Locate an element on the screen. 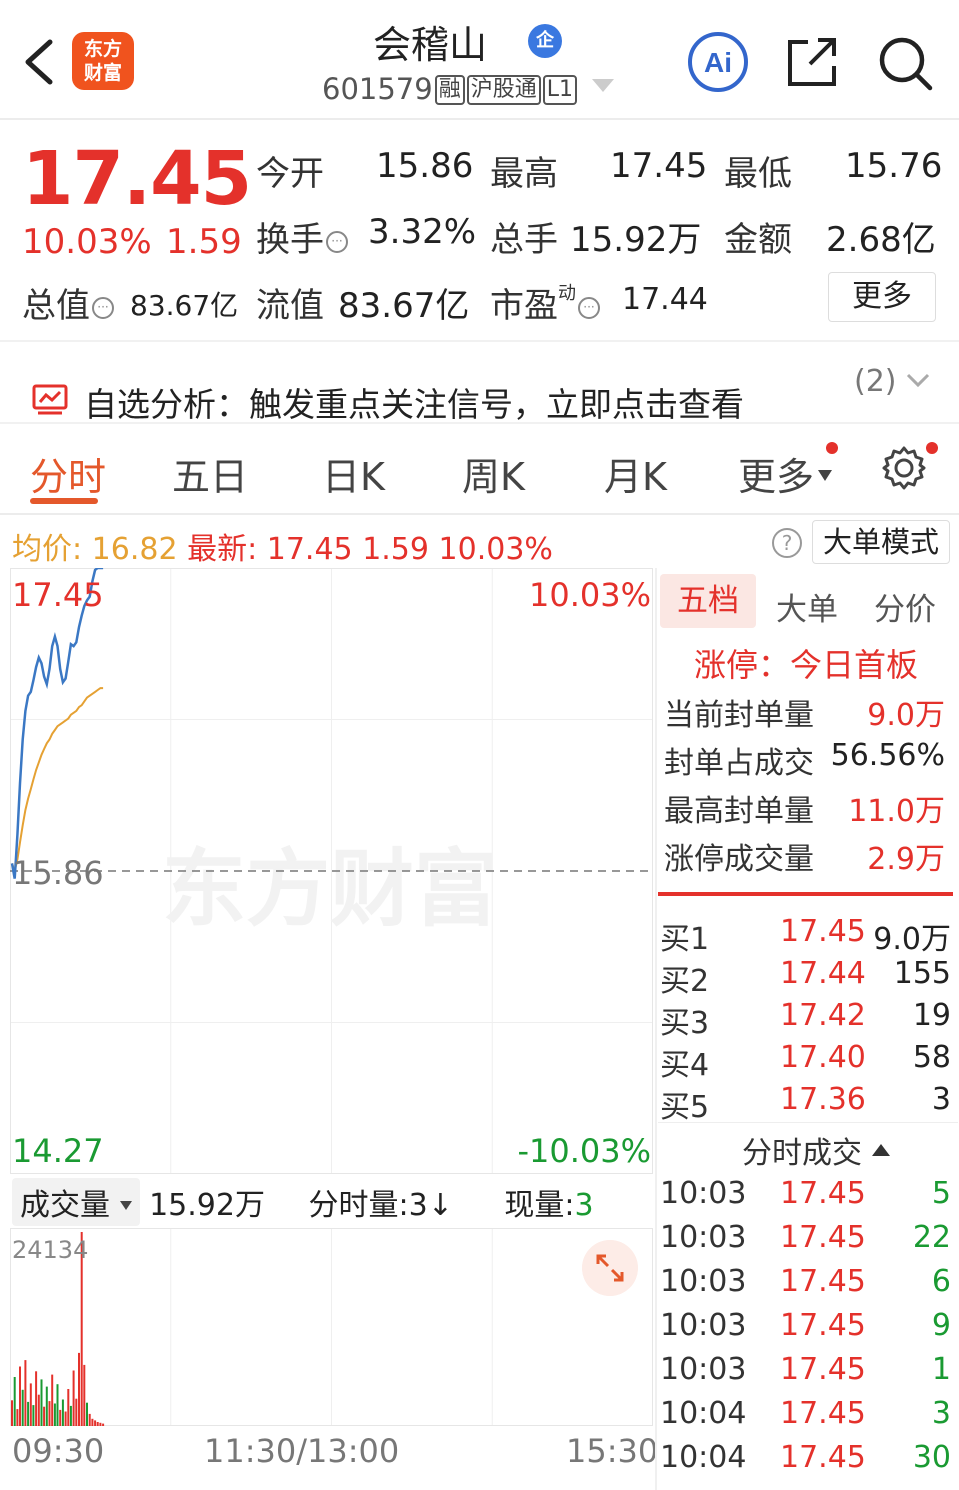 The image size is (959, 1490). bid-volume: 58 is located at coordinates (931, 1057).